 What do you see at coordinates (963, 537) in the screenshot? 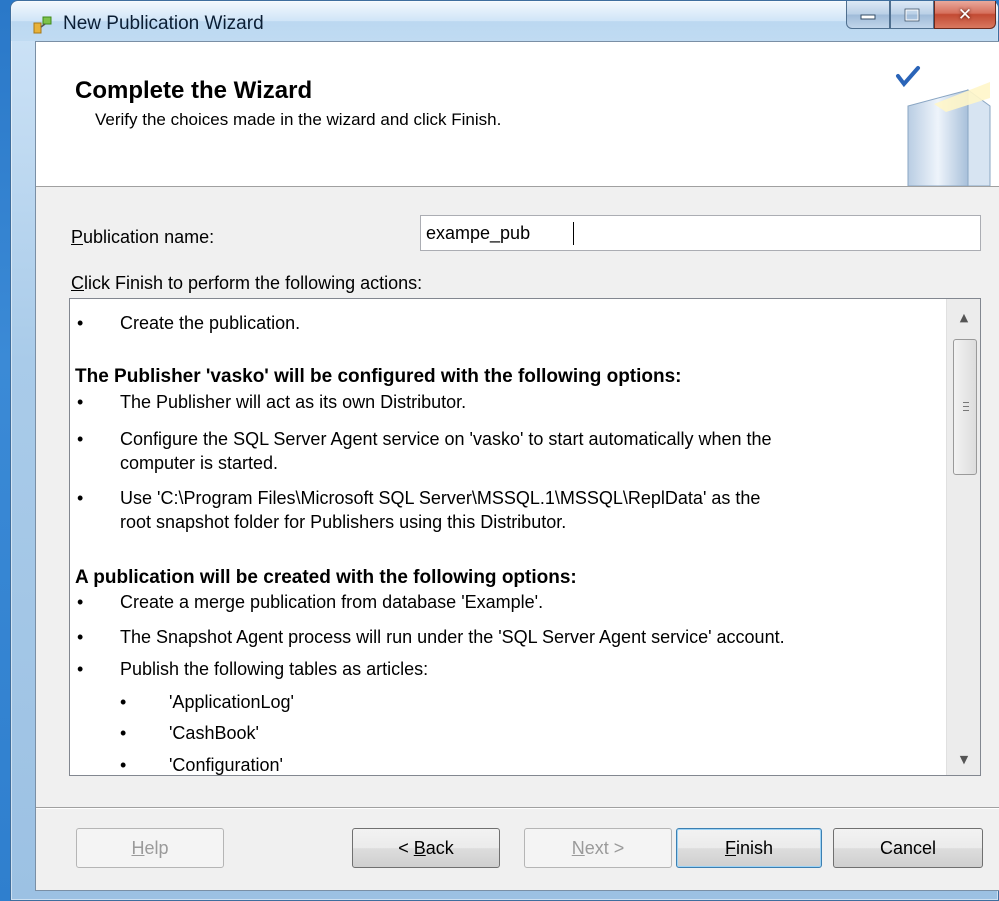
I see `vertical-scrollbar: ▲ ▼` at bounding box center [963, 537].